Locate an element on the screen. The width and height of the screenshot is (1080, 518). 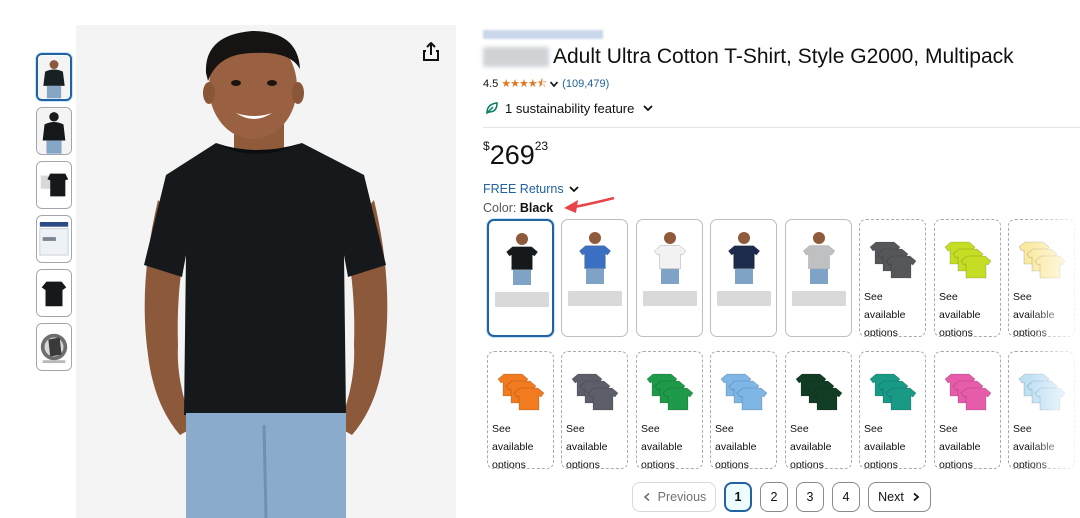
color-swatch-irish-green: See available options is located at coordinates (669, 410).